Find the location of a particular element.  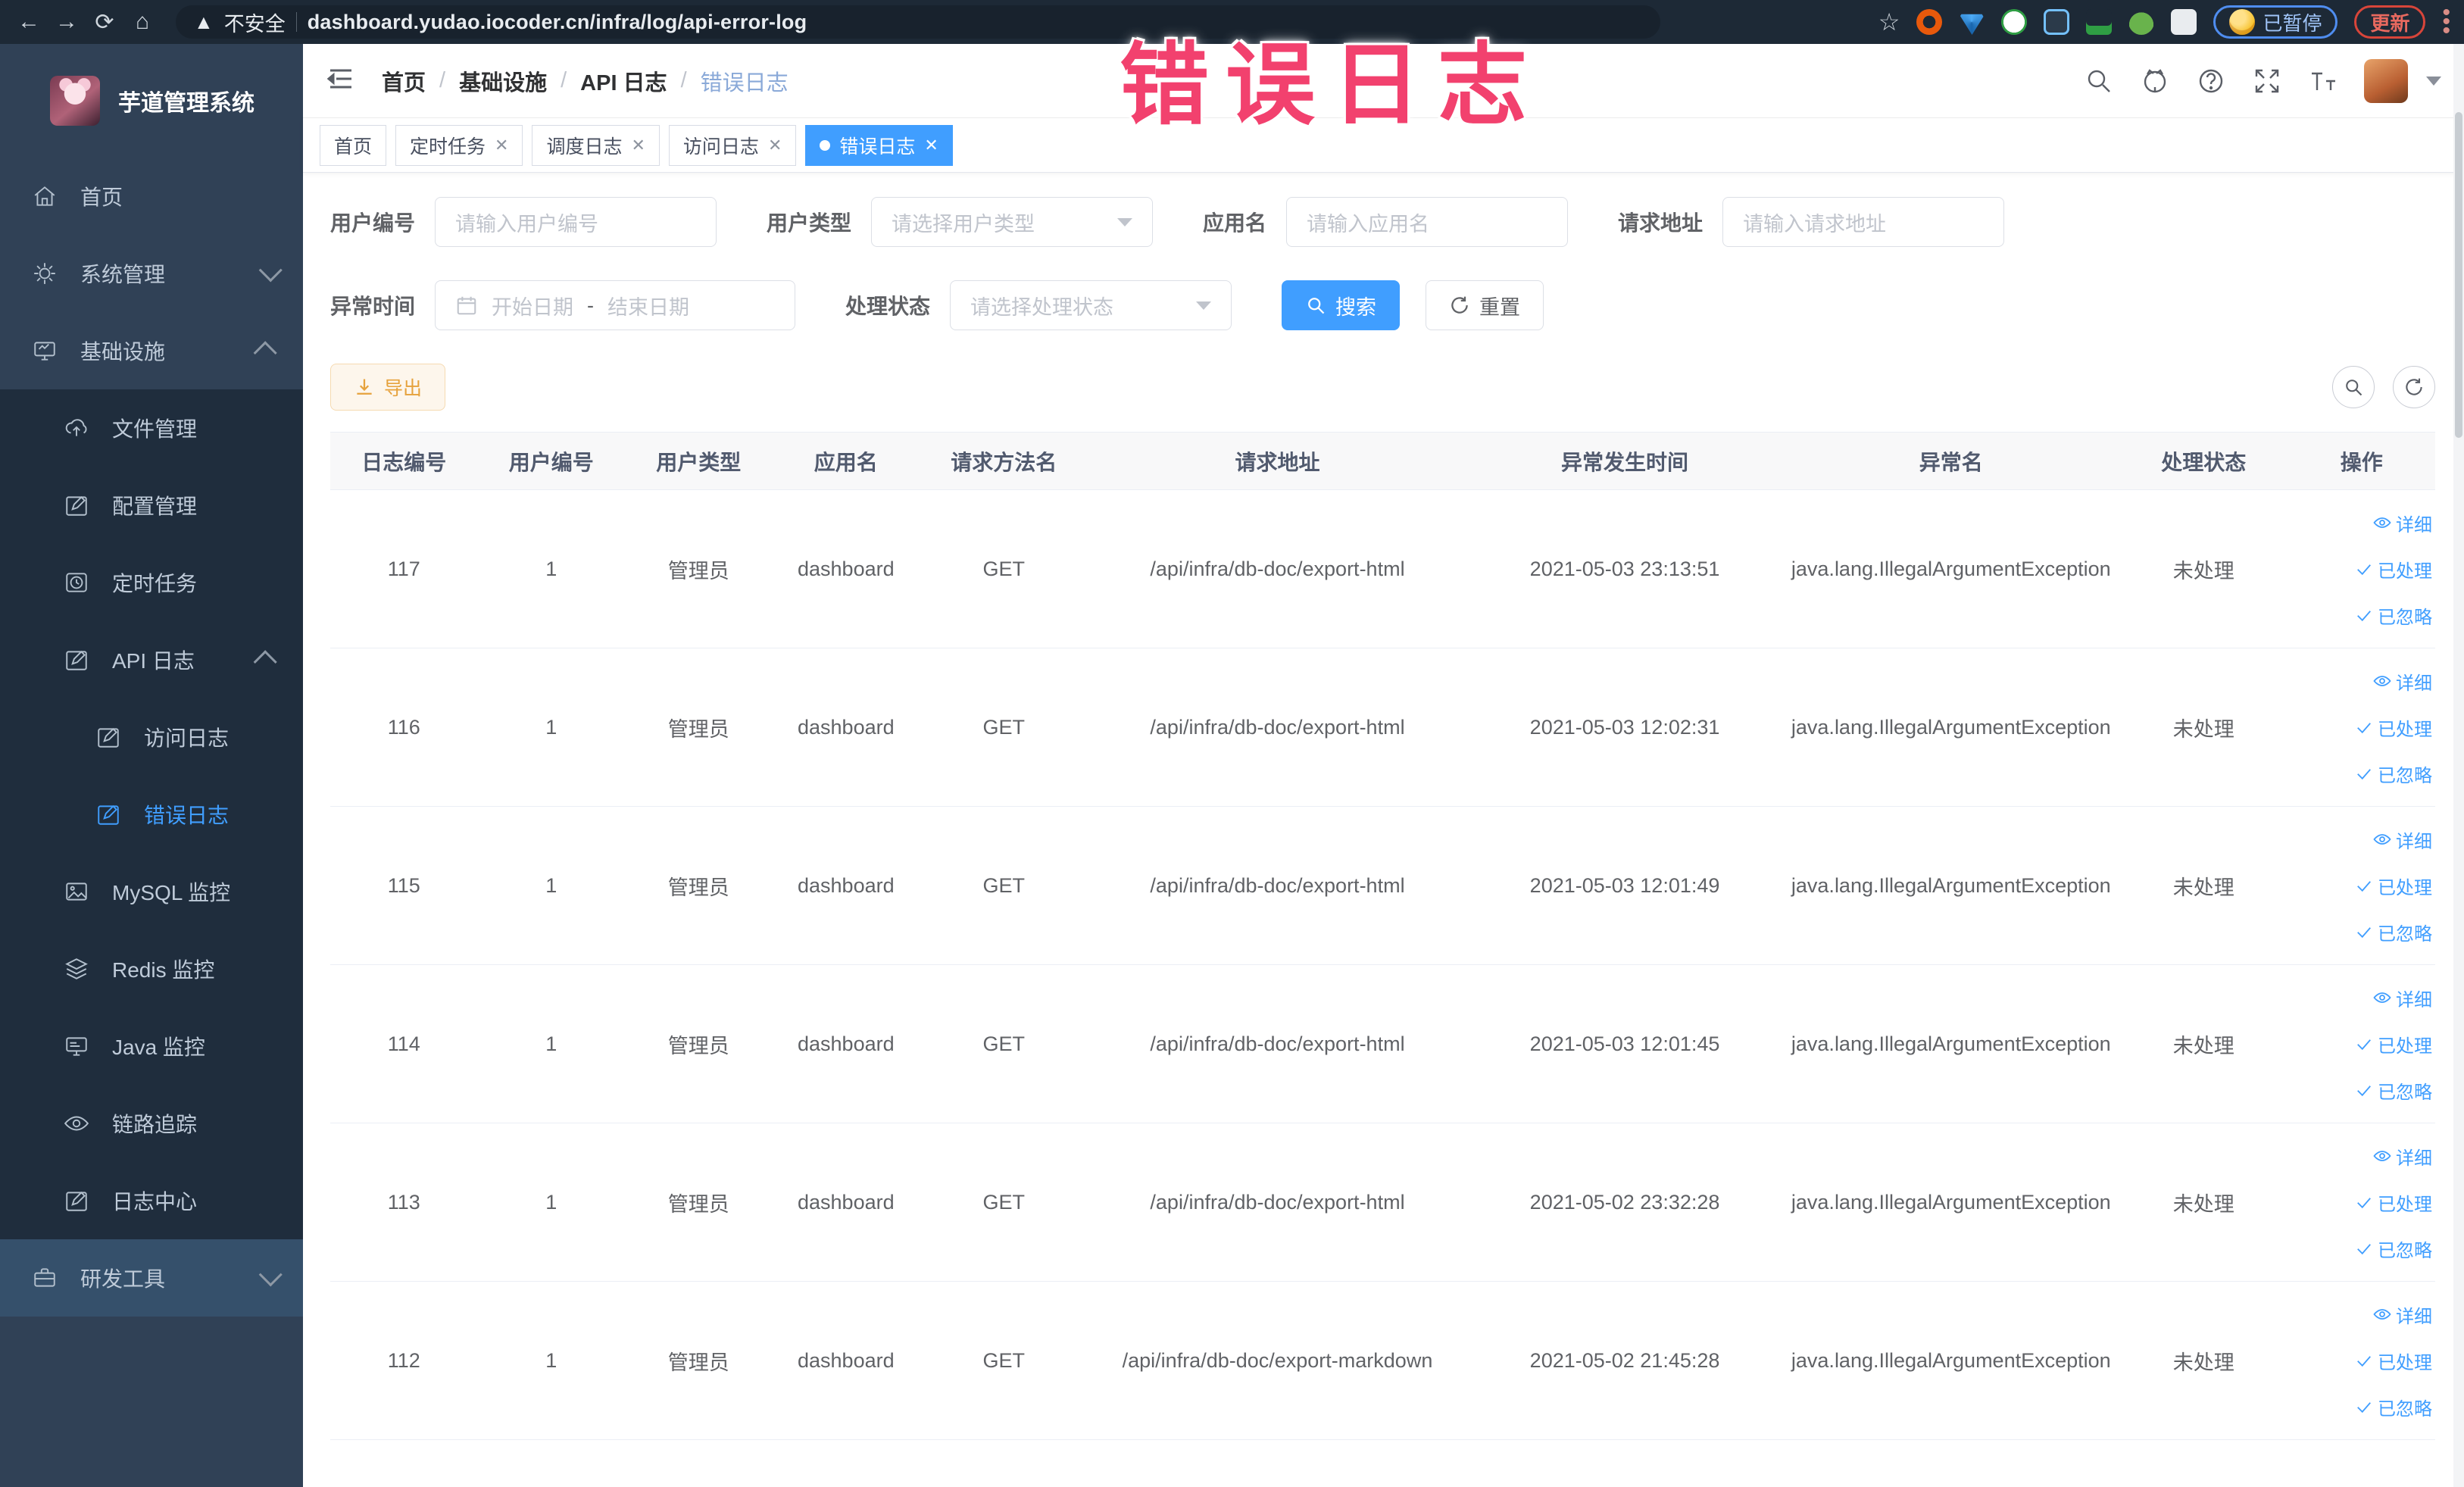

browser-back-icon: ← is located at coordinates (29, 22).